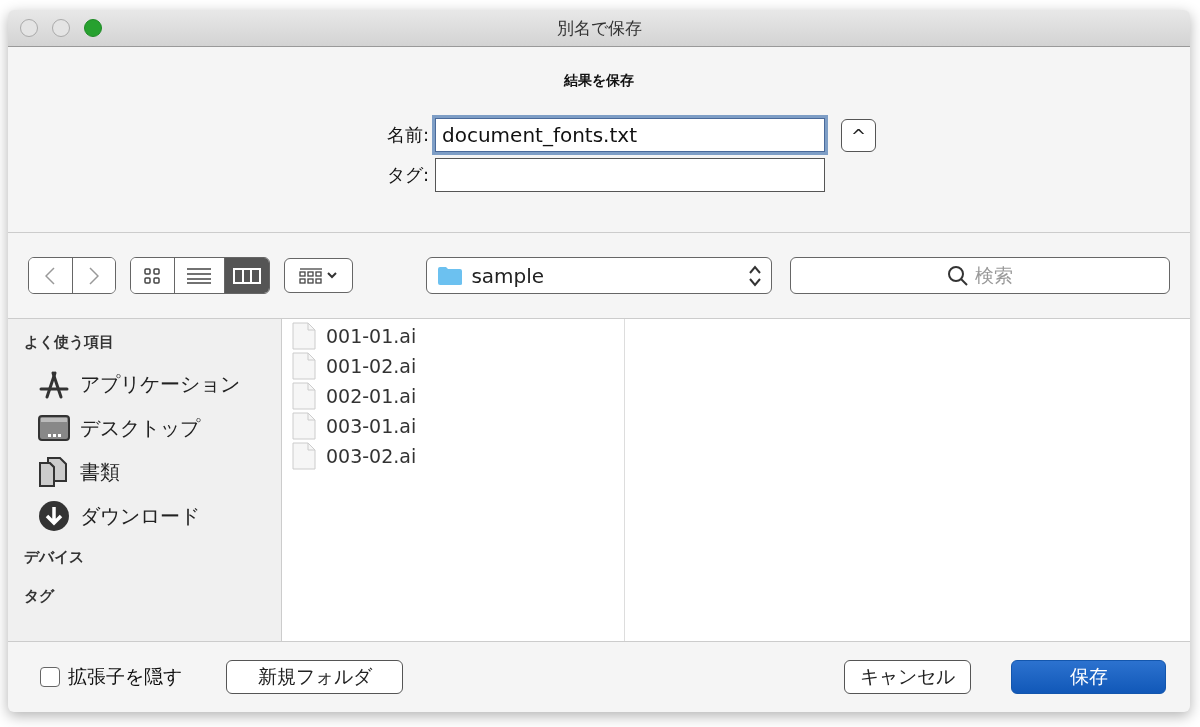 This screenshot has height=727, width=1200. I want to click on view-mode-control, so click(199, 275).